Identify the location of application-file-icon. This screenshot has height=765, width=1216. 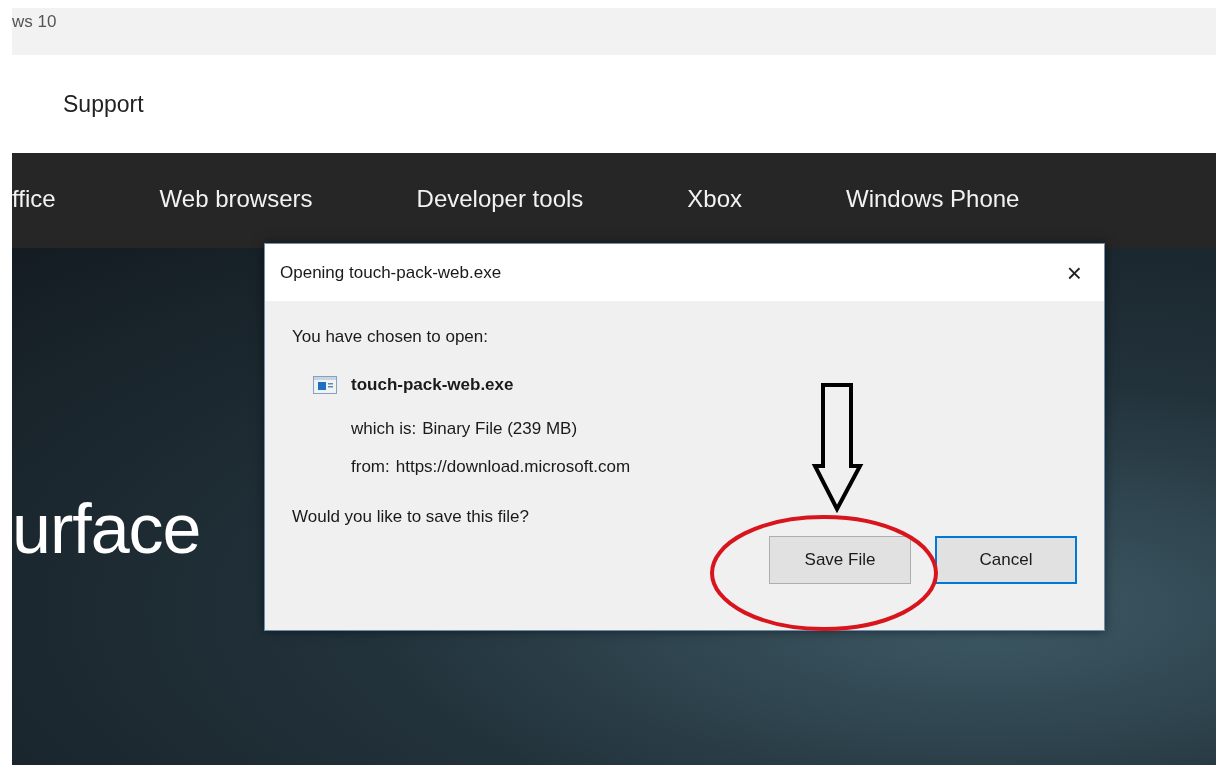
(325, 385).